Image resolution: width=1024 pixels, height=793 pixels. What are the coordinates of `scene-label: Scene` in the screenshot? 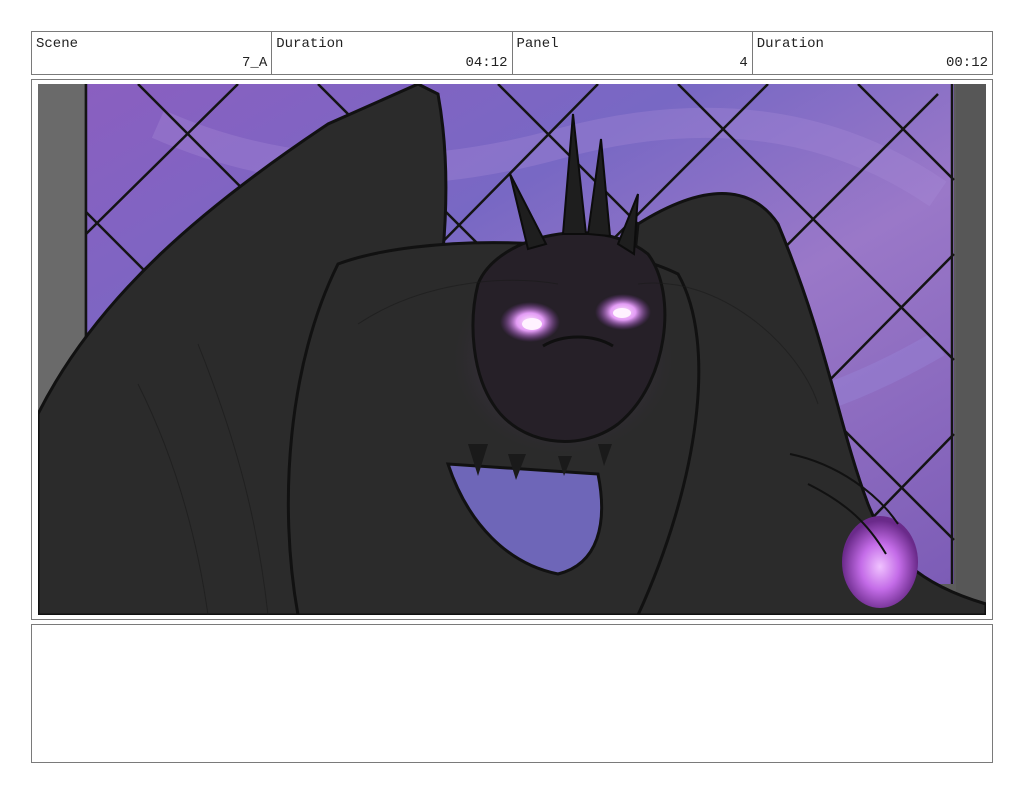 It's located at (57, 44).